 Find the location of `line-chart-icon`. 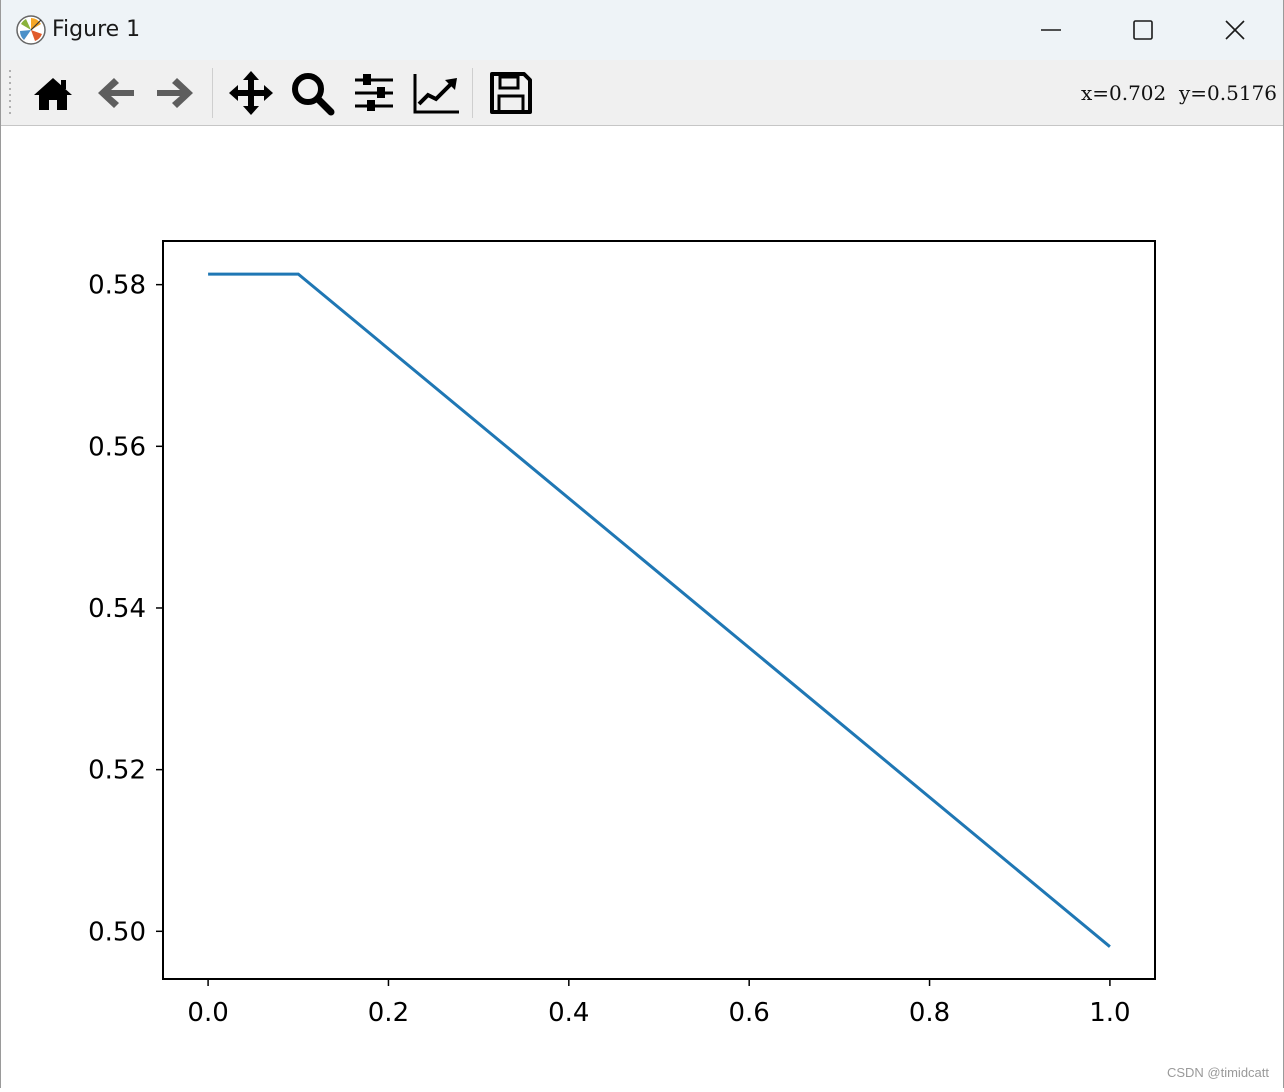

line-chart-icon is located at coordinates (436, 94).